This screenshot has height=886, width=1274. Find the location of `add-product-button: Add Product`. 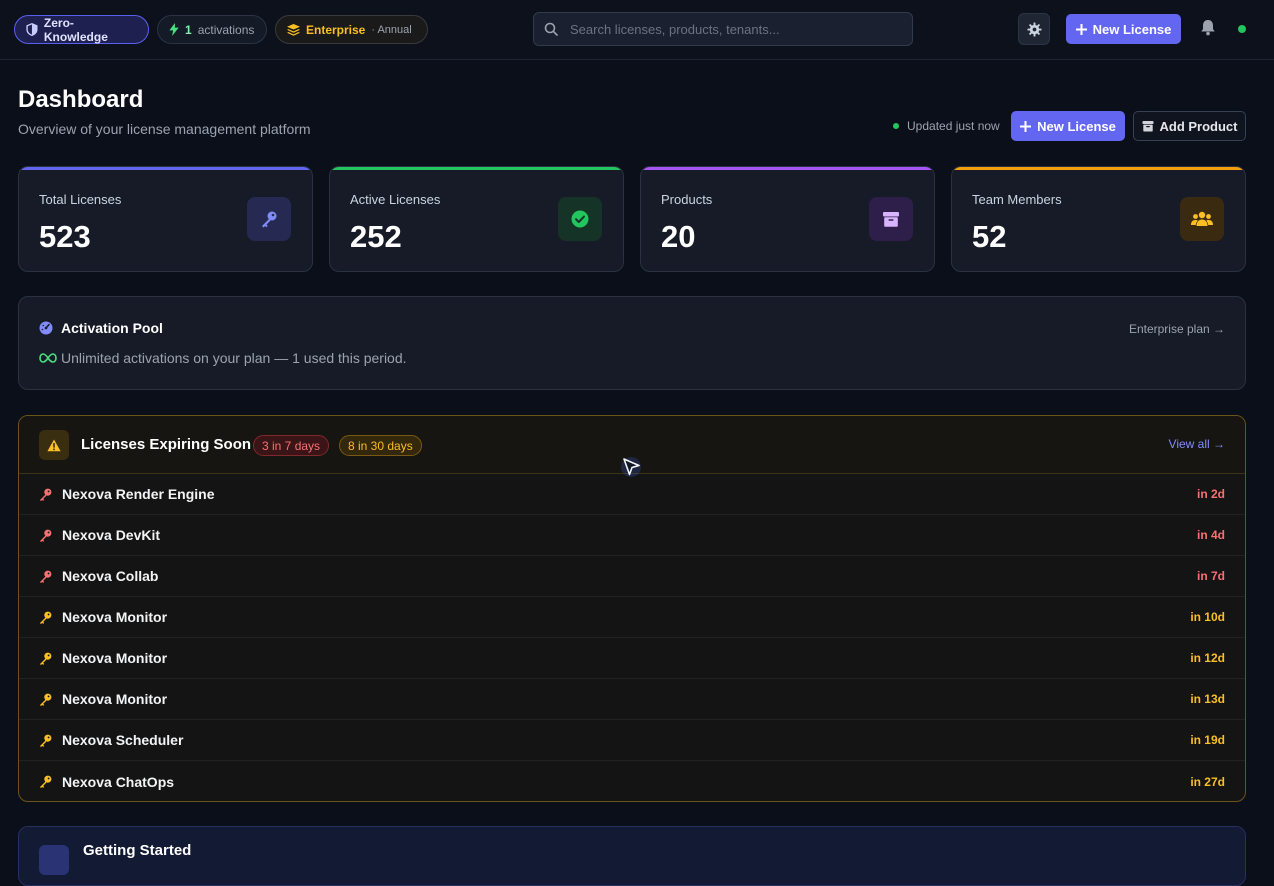

add-product-button: Add Product is located at coordinates (1189, 126).